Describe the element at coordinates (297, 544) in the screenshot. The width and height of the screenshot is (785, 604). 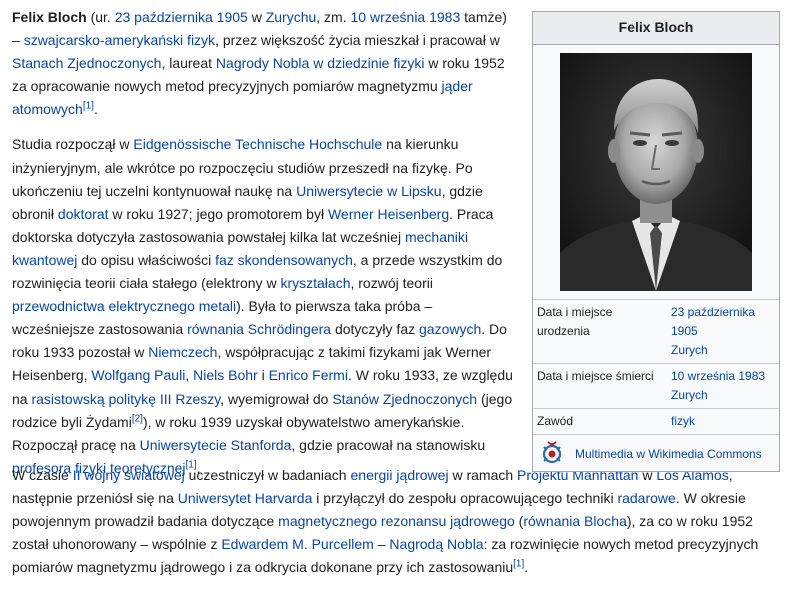
I see `link-purcell: Edwardem M. Purcellem` at that location.